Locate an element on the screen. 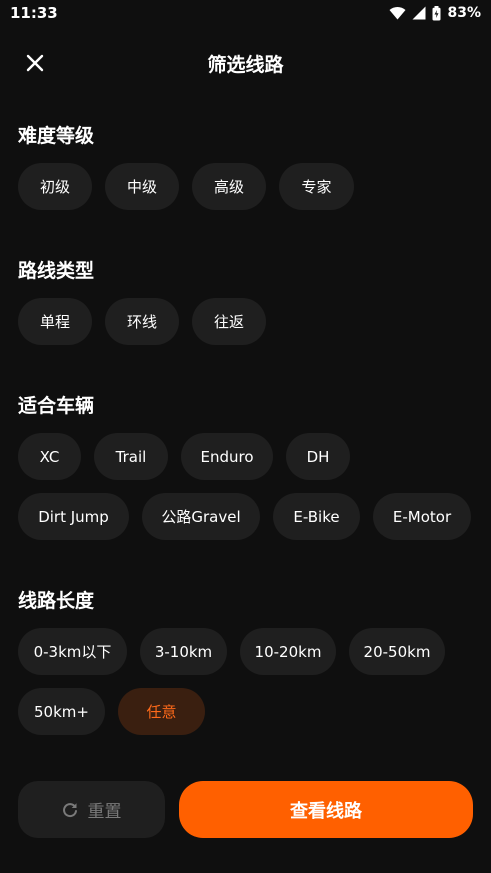 The image size is (491, 873). length-option-10-20km: 10-20km is located at coordinates (288, 651).